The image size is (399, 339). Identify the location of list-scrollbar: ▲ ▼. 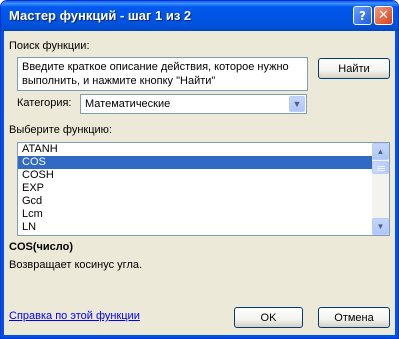
(380, 189).